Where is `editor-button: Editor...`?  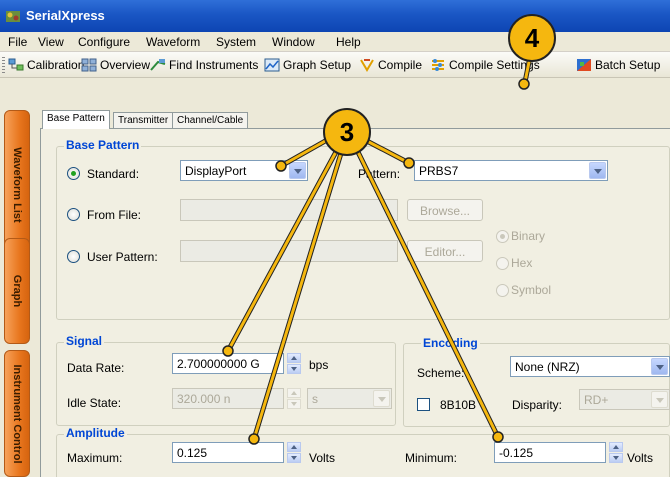 editor-button: Editor... is located at coordinates (445, 251).